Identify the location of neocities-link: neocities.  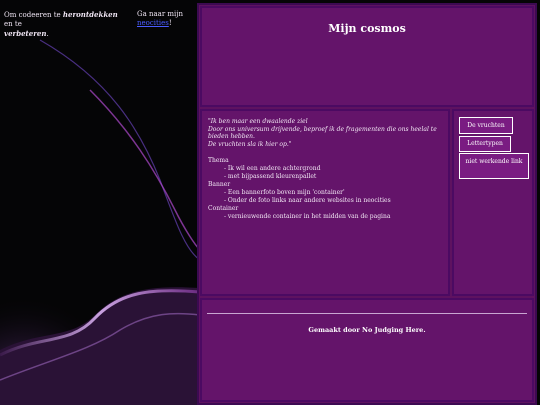
(153, 23).